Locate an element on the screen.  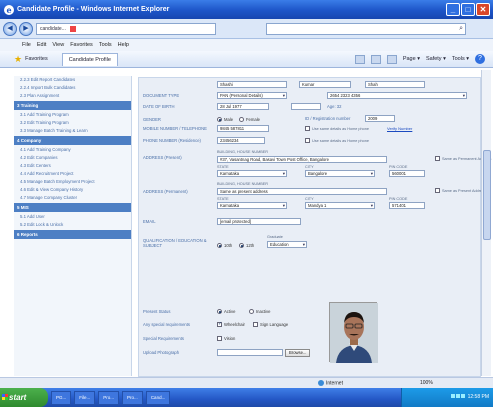
disability-label: Any special requirements is located at coordinates (167, 324).